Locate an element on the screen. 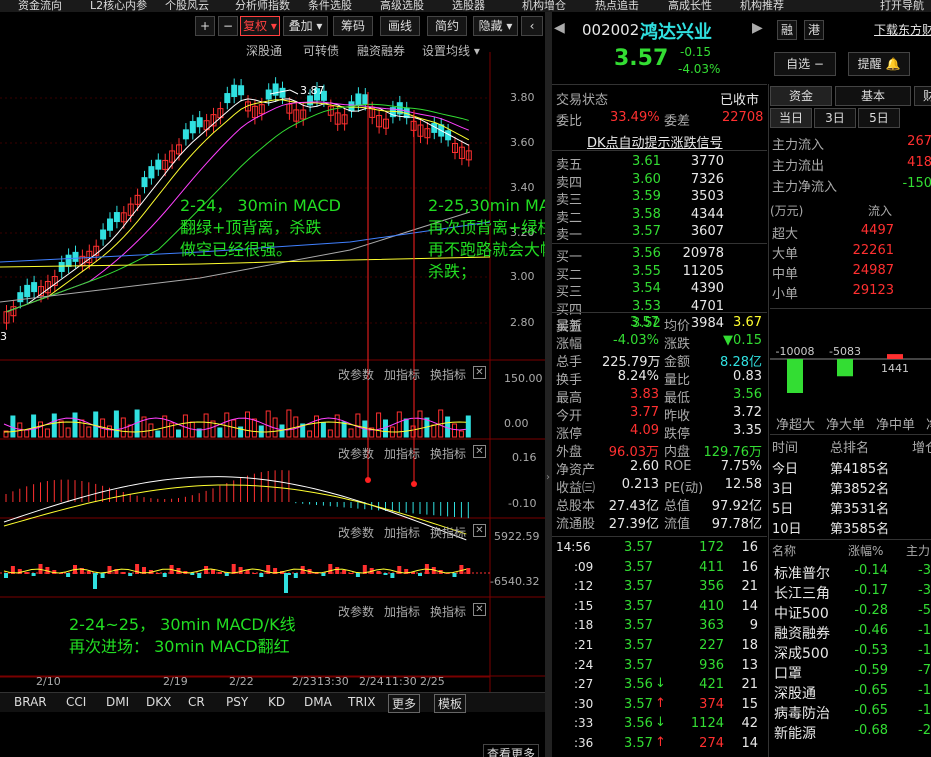 This screenshot has width=931, height=757. top-nav-item: 分析师指数 is located at coordinates (262, 6).